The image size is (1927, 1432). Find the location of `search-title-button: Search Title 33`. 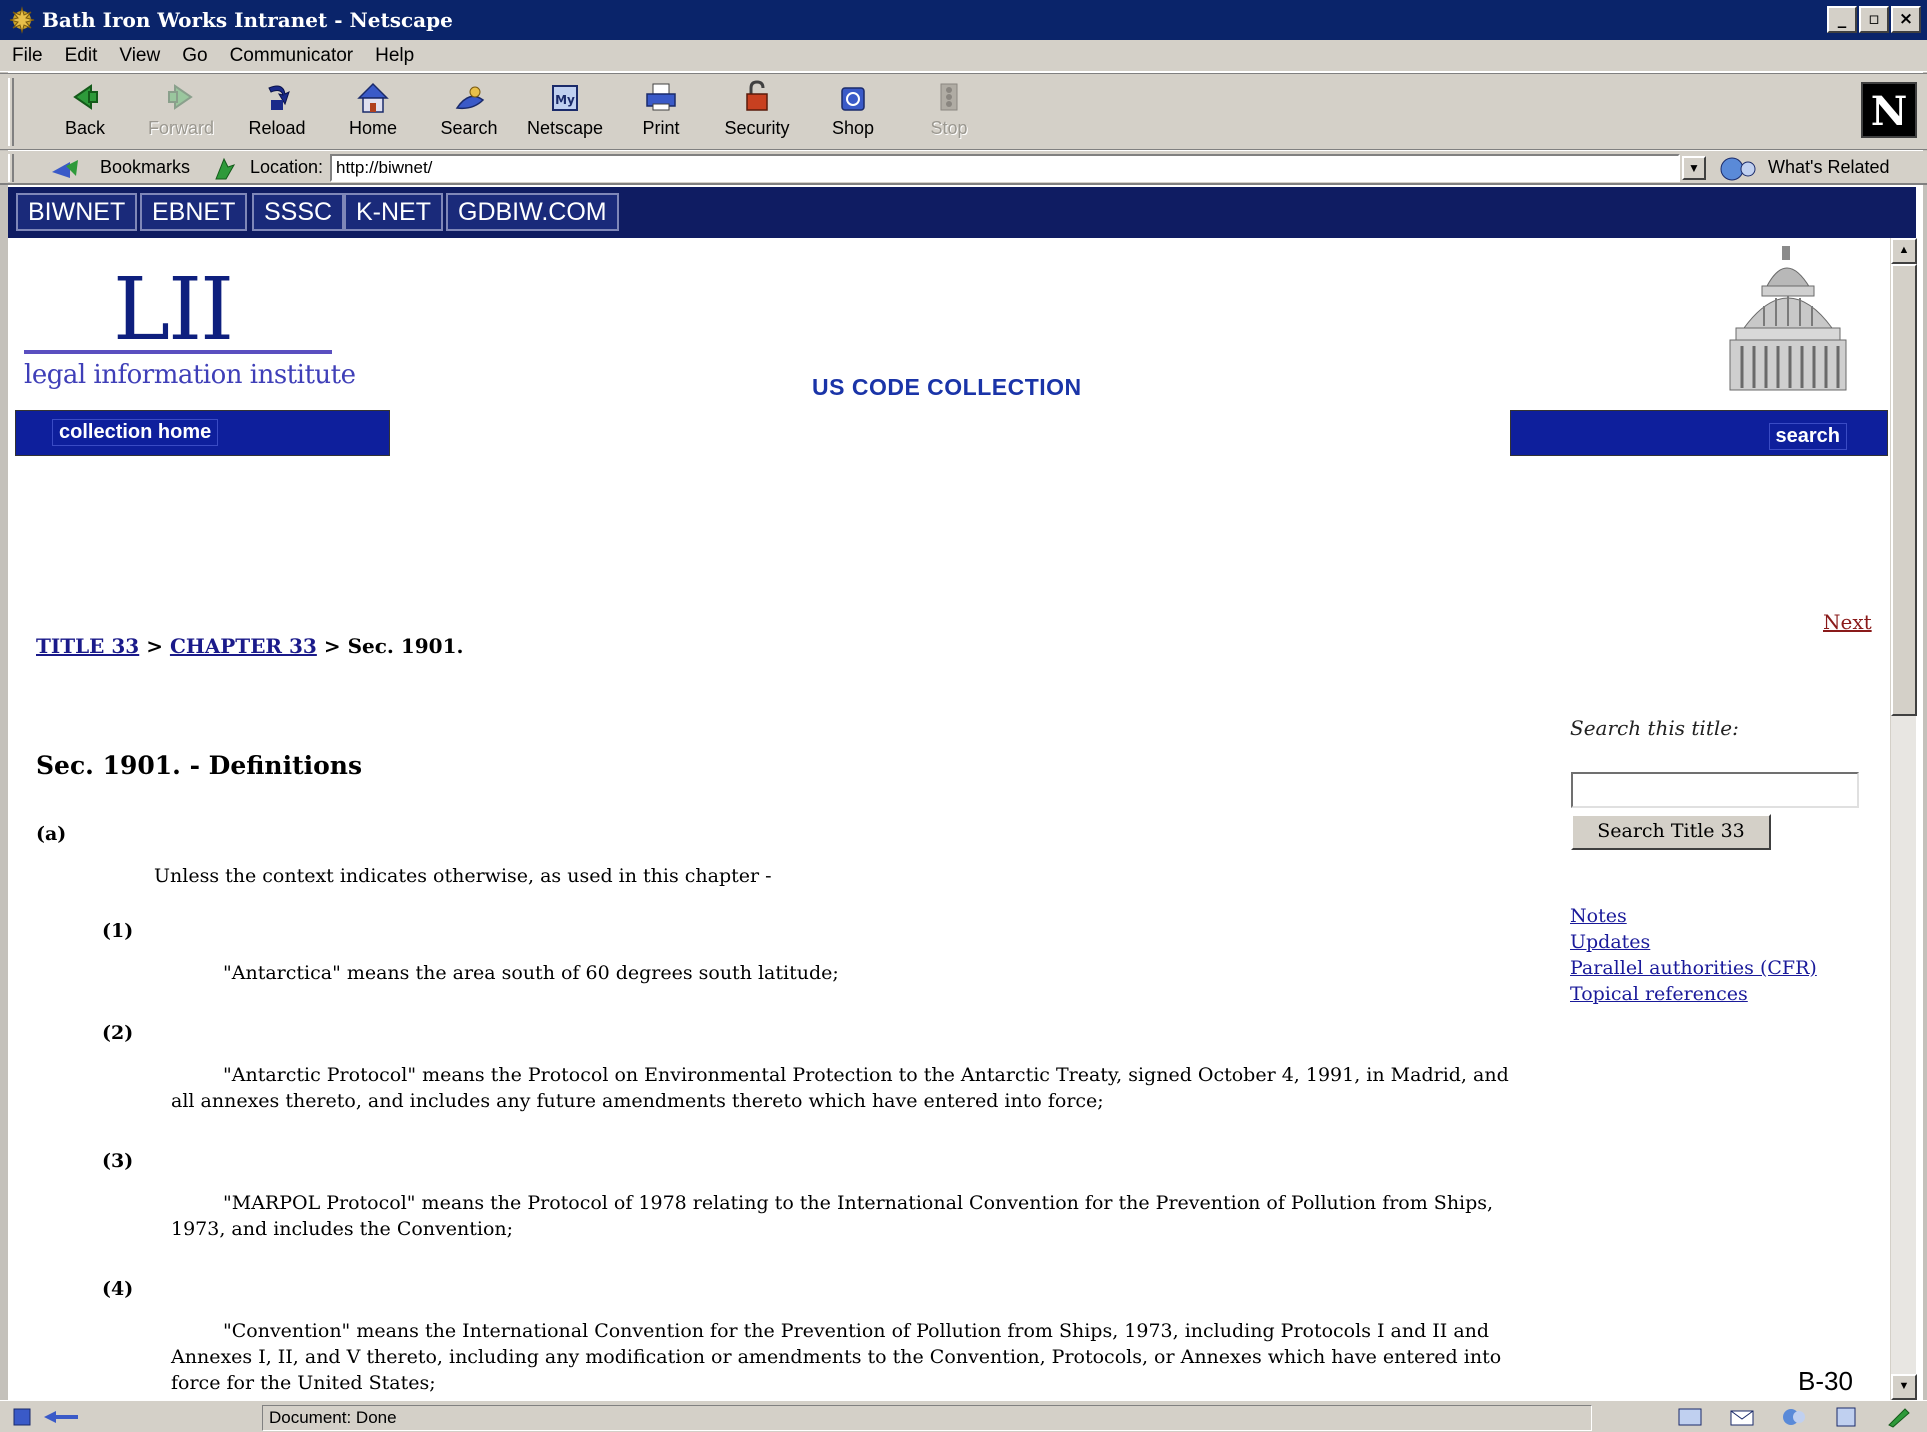

search-title-button: Search Title 33 is located at coordinates (1671, 832).